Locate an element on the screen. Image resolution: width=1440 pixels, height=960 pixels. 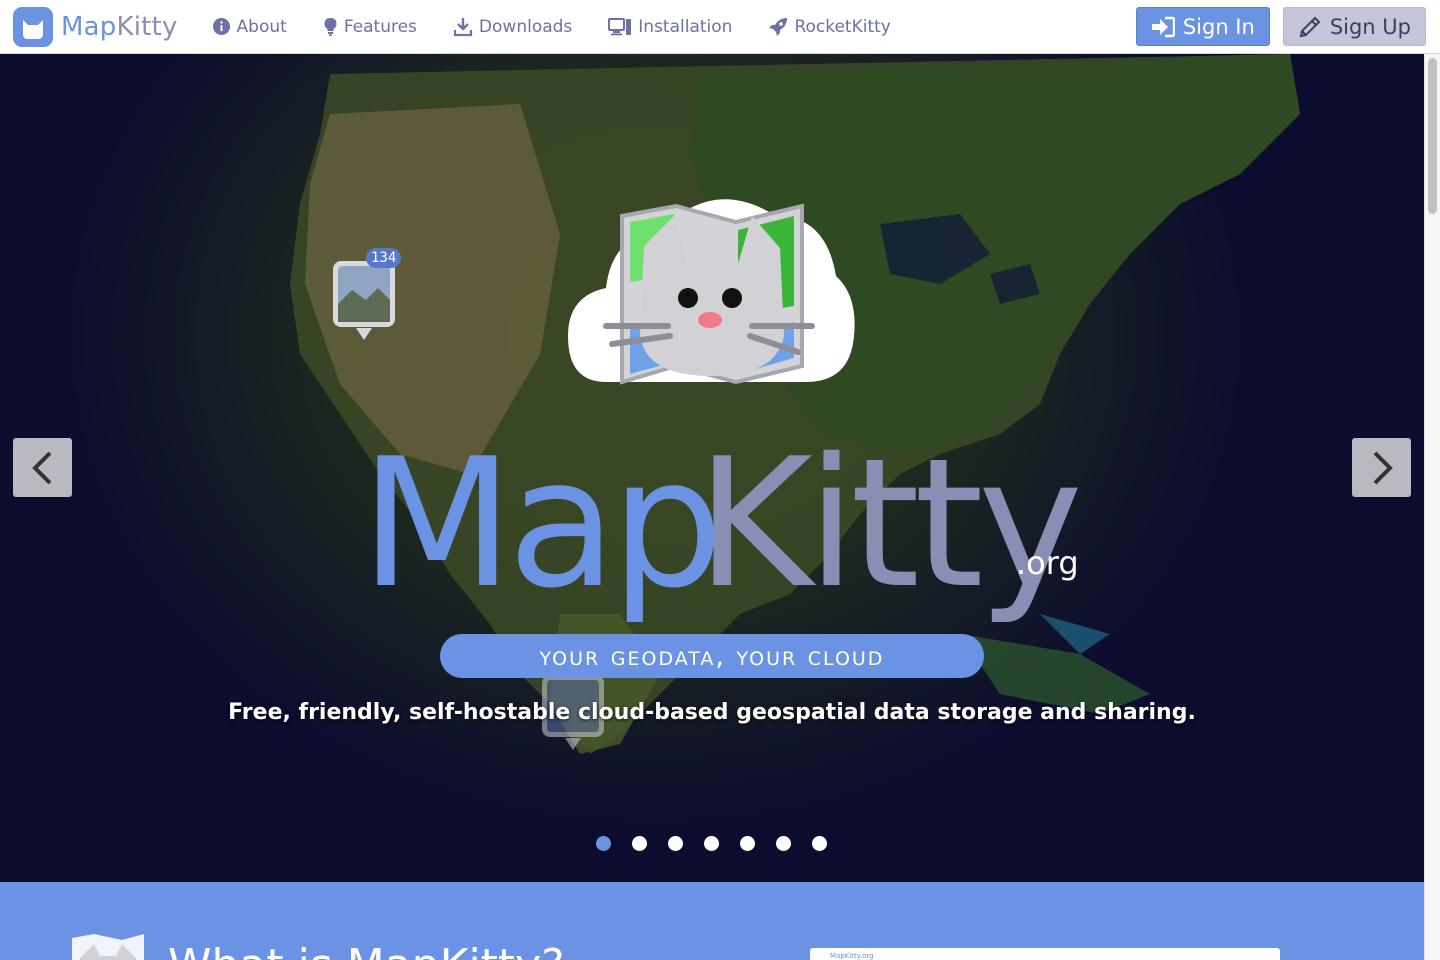
nav-downloads: Downloads is located at coordinates (512, 27).